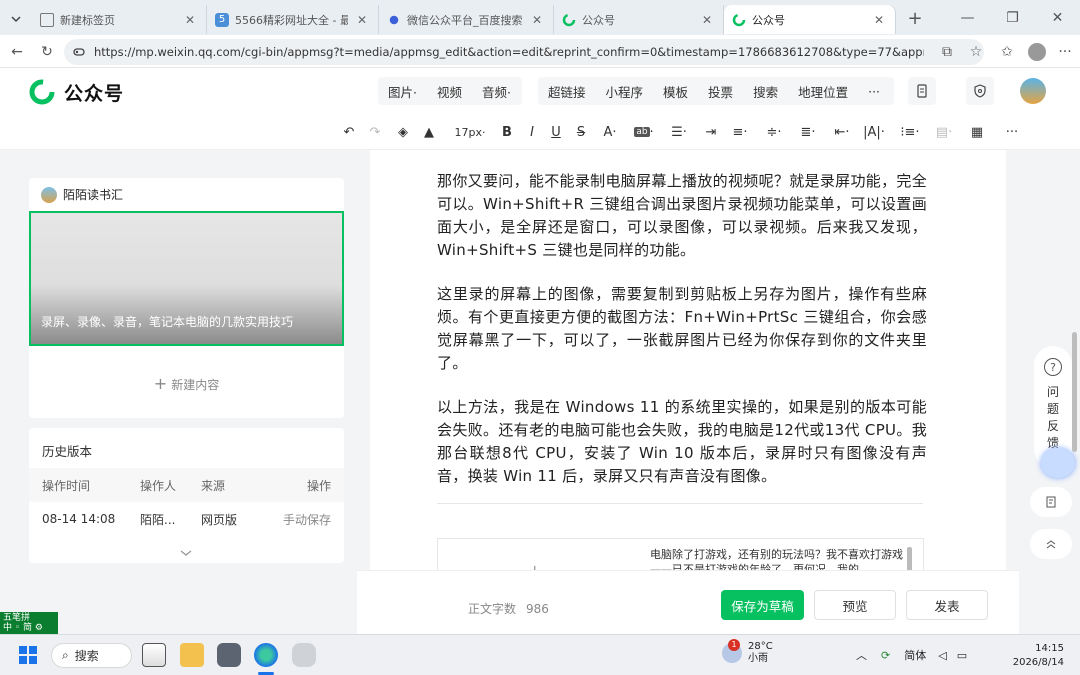  Describe the element at coordinates (534, 565) in the screenshot. I see `card-add-icon: +` at that location.